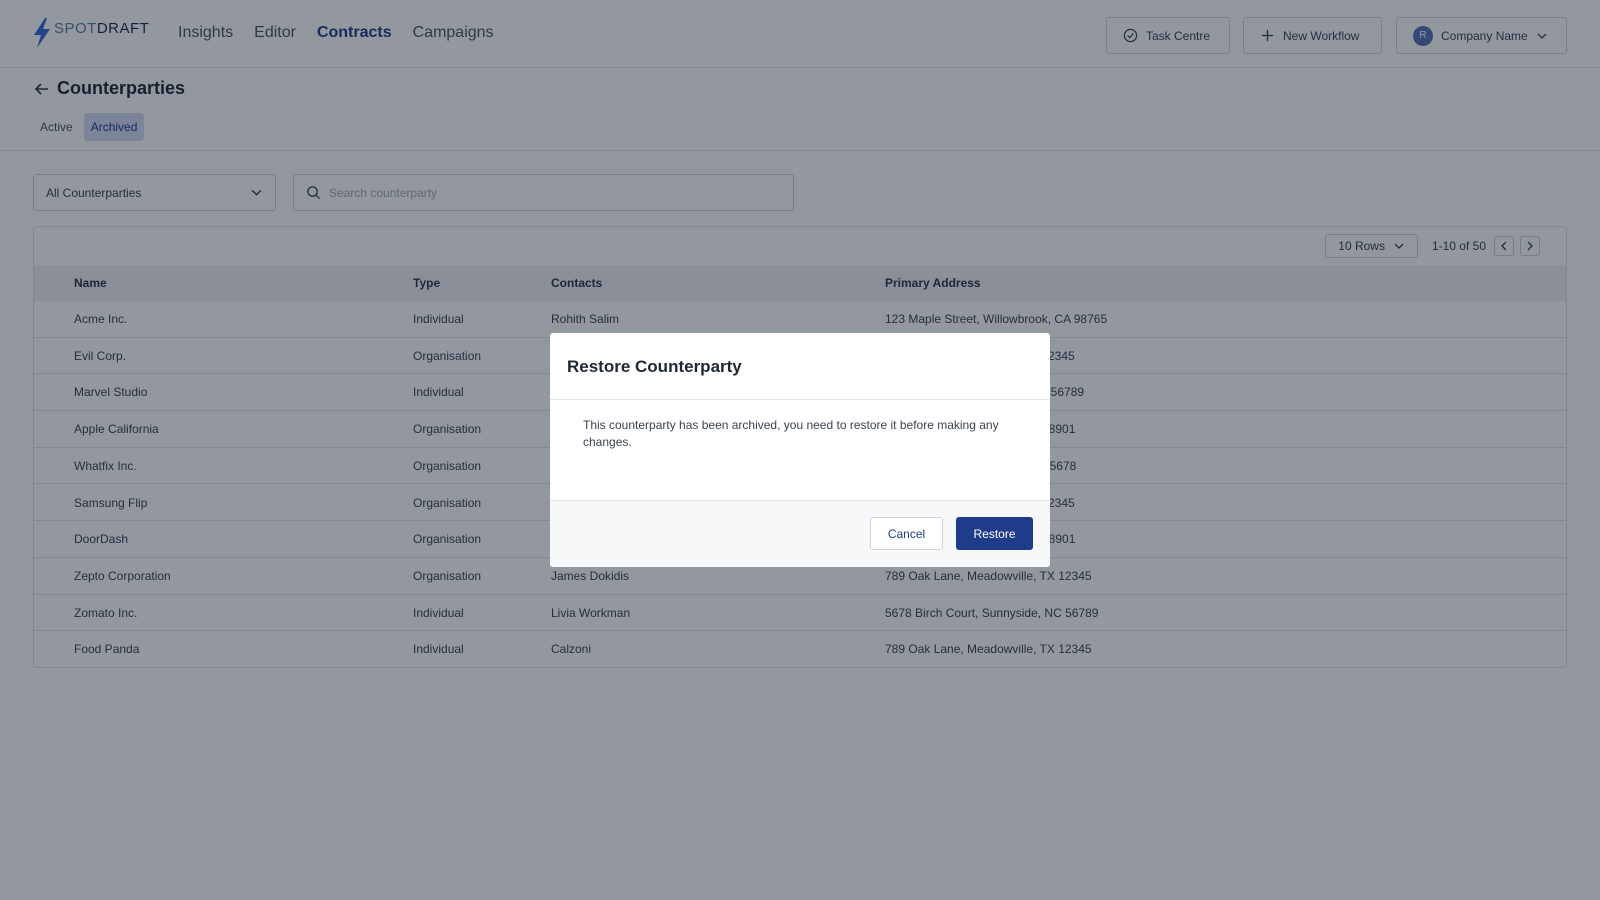  What do you see at coordinates (800, 533) in the screenshot?
I see `dialog-footer: Cancel Restore` at bounding box center [800, 533].